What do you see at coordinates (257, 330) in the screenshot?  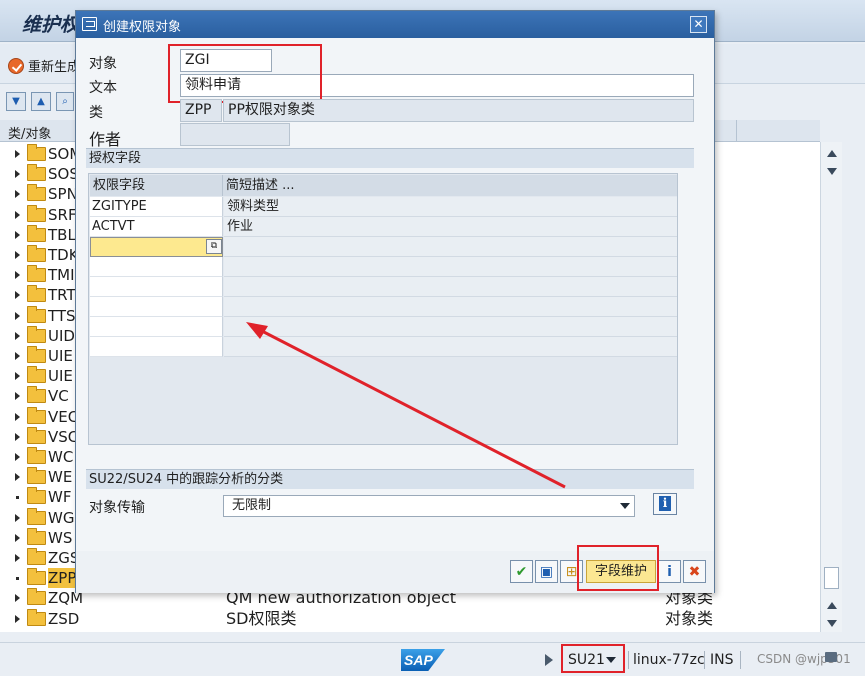 I see `annotation-arrow-head` at bounding box center [257, 330].